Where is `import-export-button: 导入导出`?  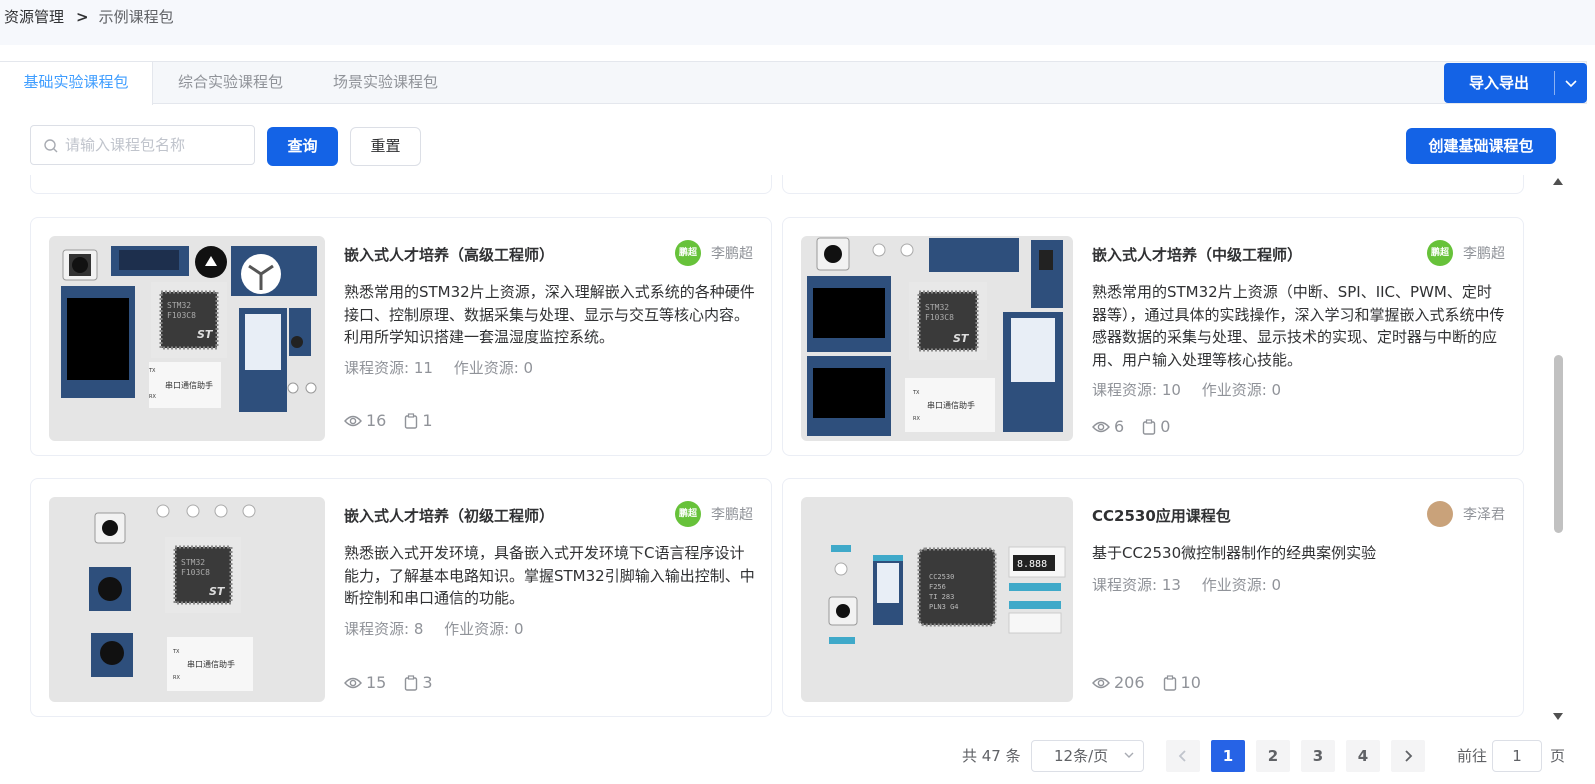 import-export-button: 导入导出 is located at coordinates (1515, 83).